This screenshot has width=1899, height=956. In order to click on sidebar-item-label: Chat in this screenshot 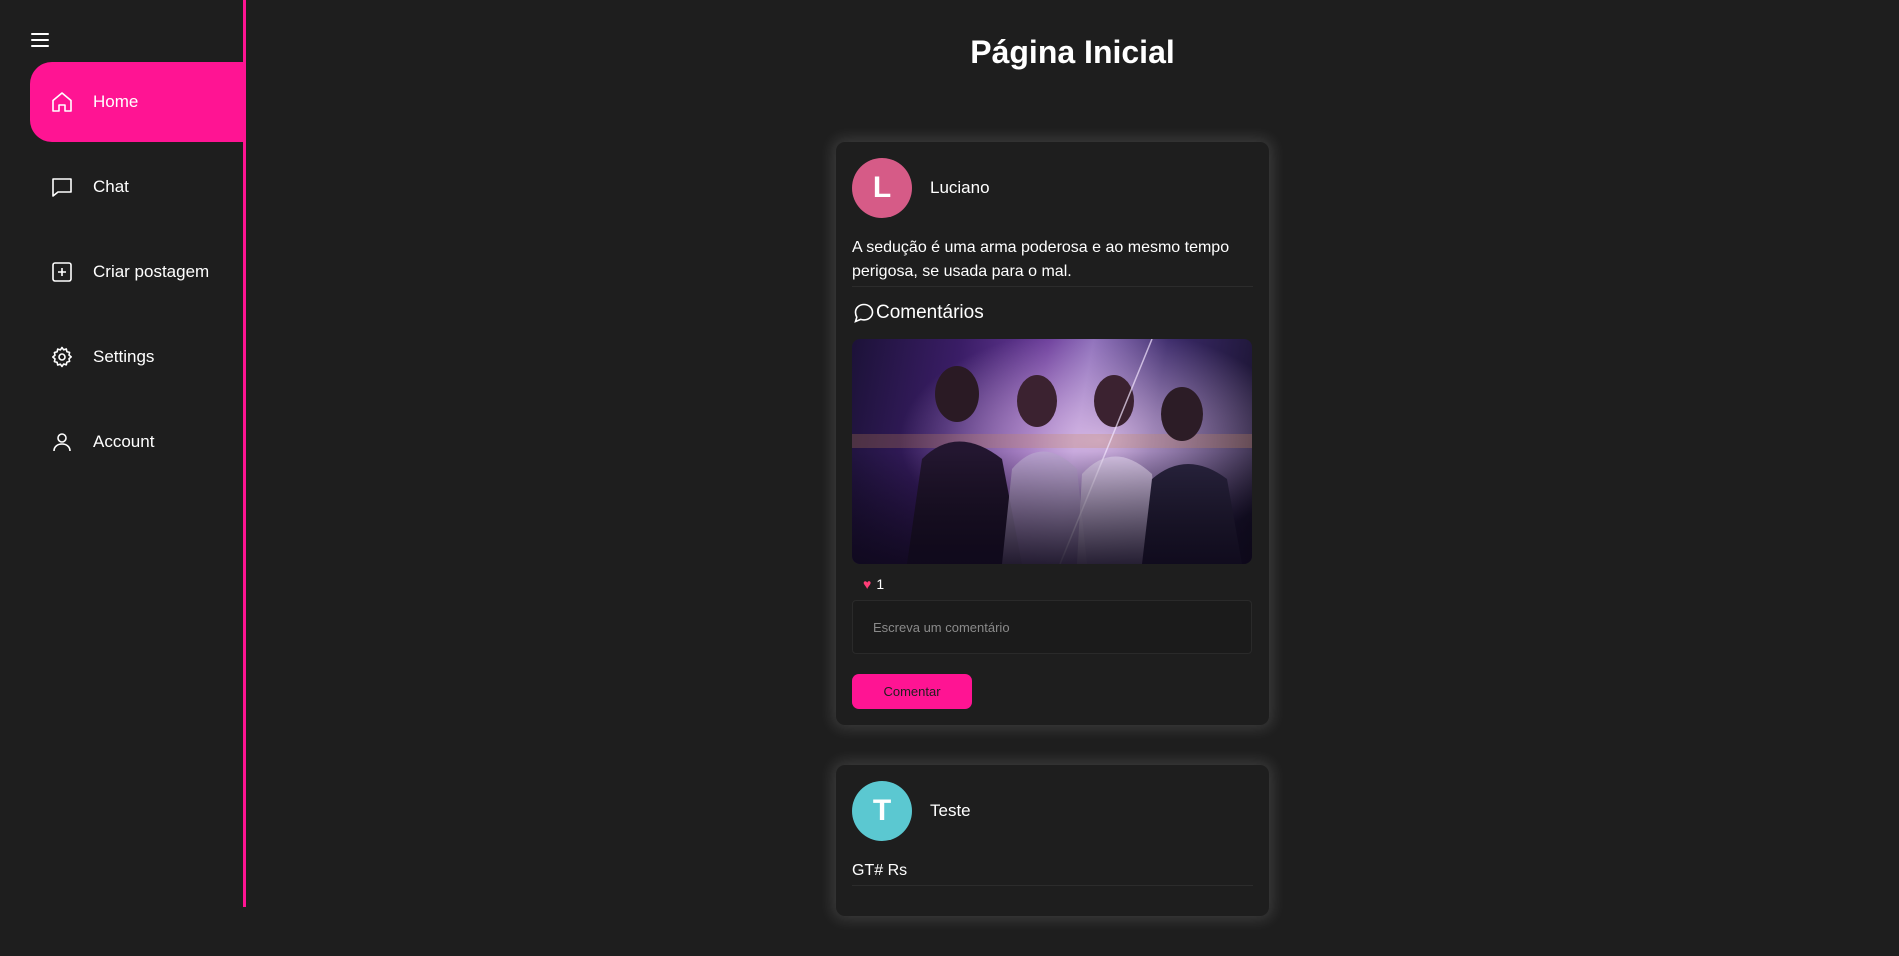, I will do `click(111, 186)`.